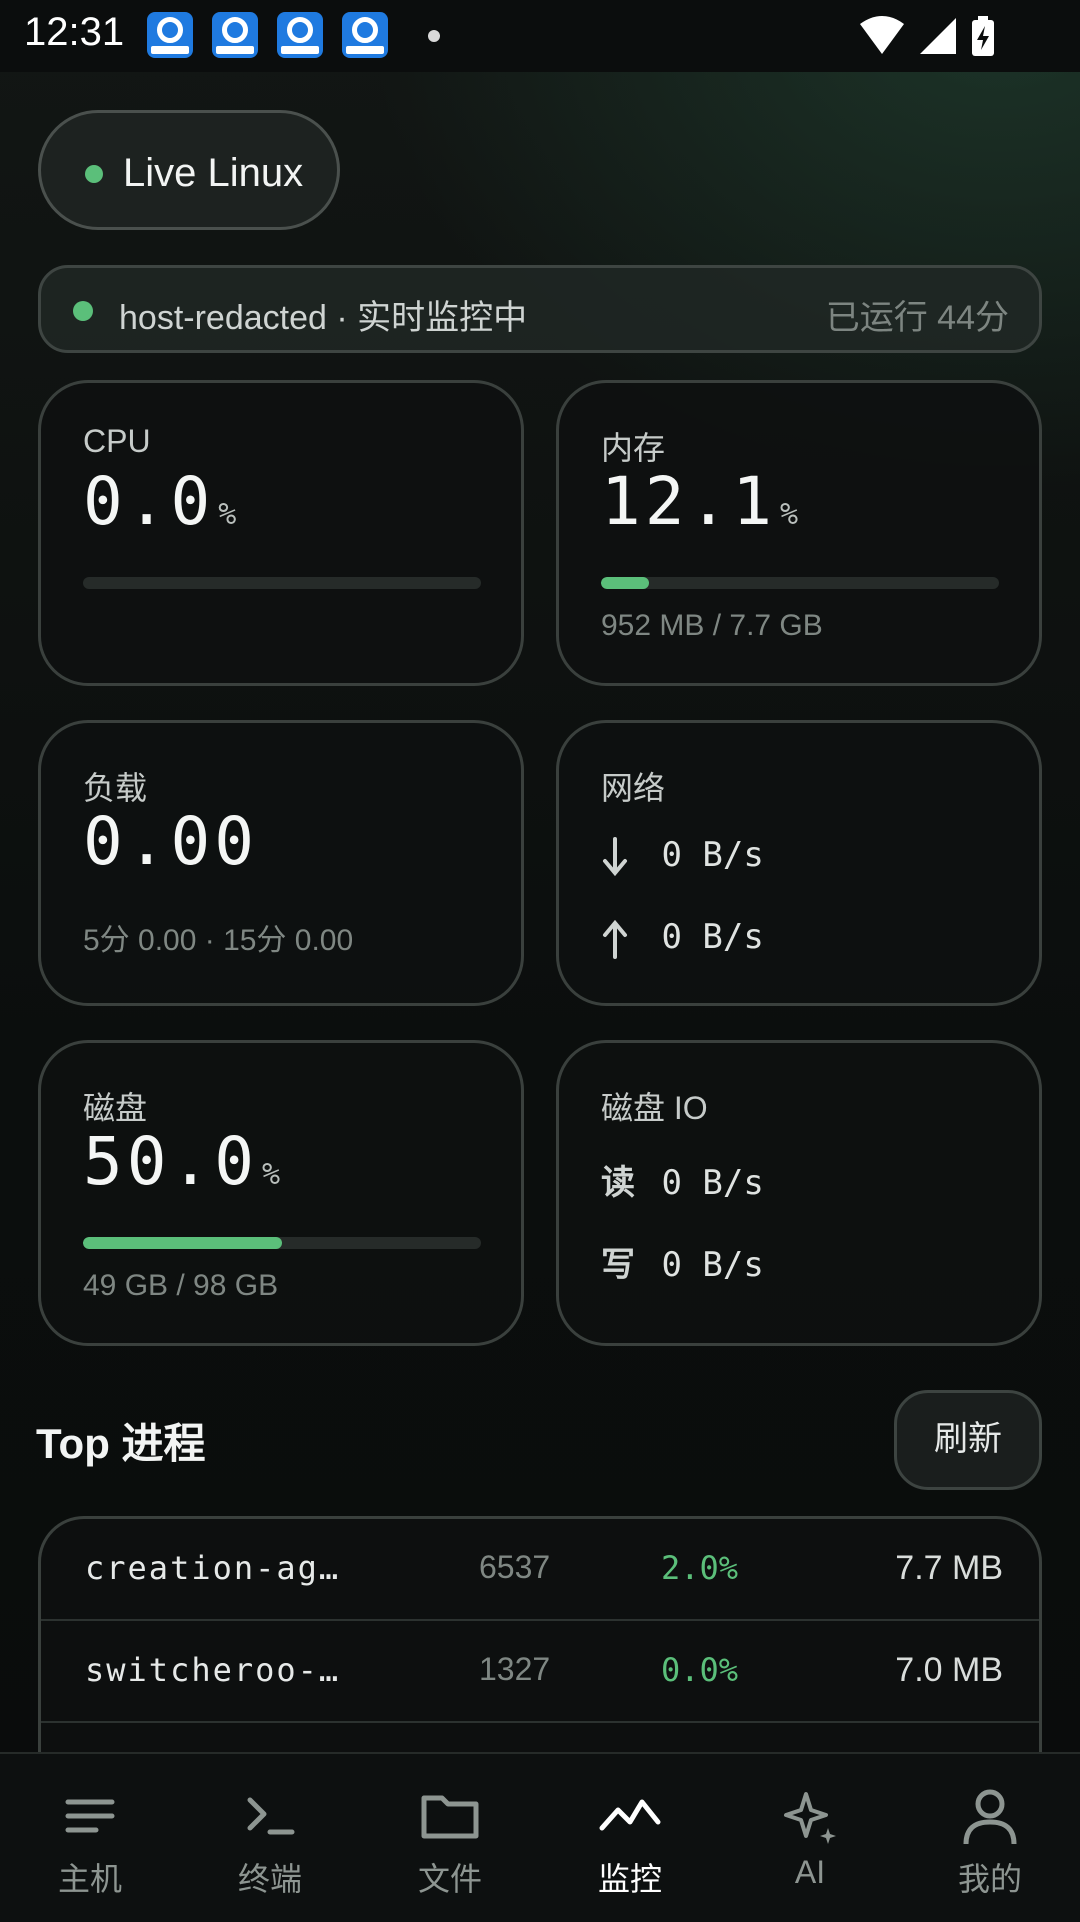 The height and width of the screenshot is (1922, 1080). Describe the element at coordinates (162, 501) in the screenshot. I see `cpu-value: 0.0%` at that location.